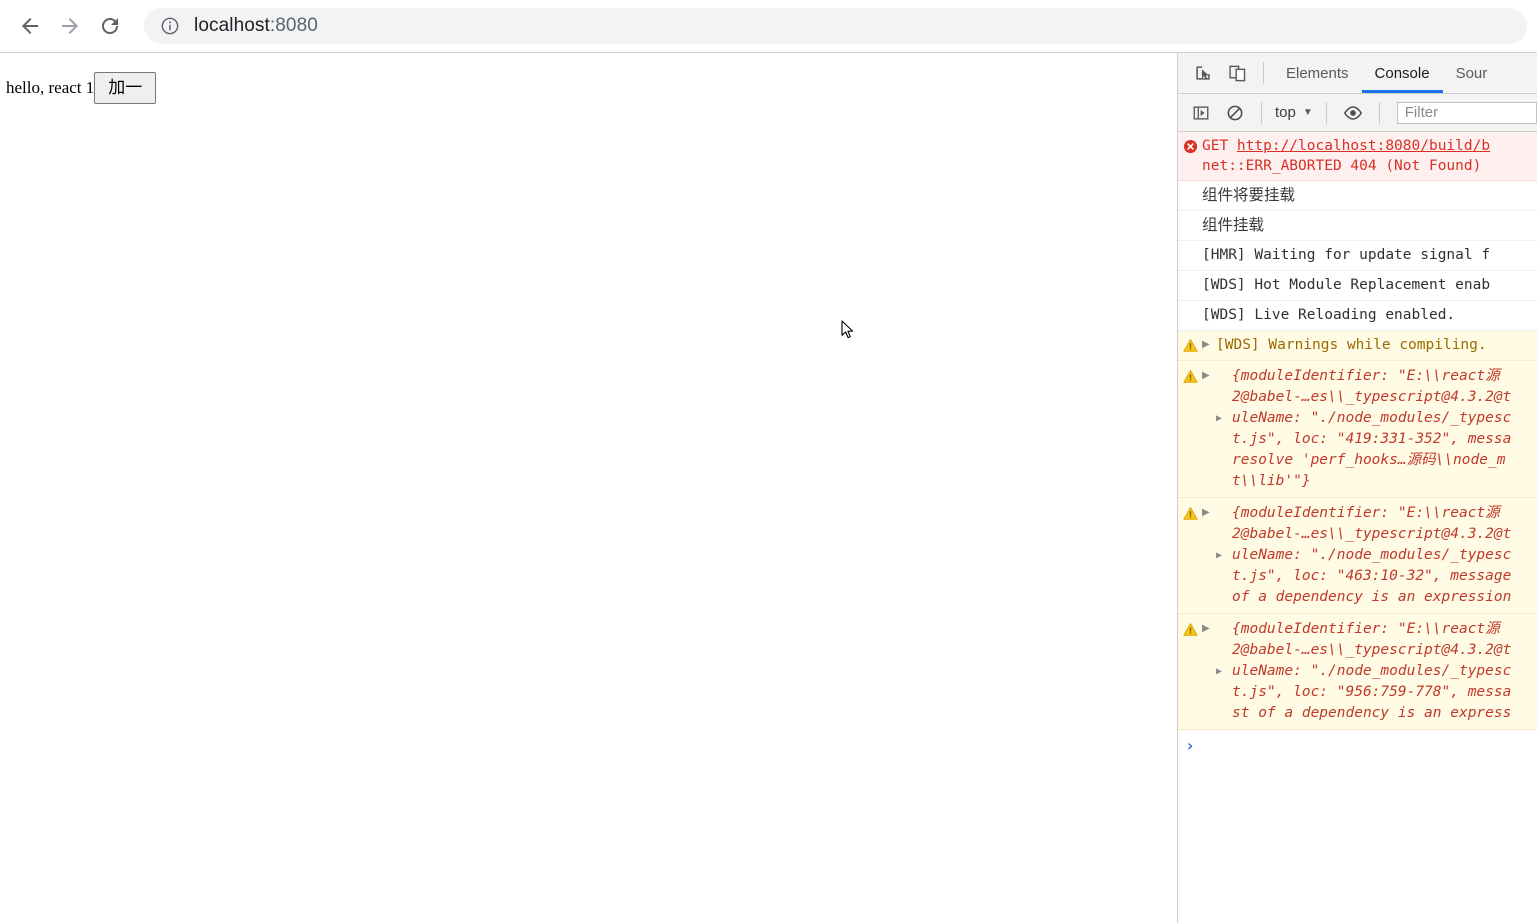  What do you see at coordinates (293, 25) in the screenshot?
I see `url-port: :8080` at bounding box center [293, 25].